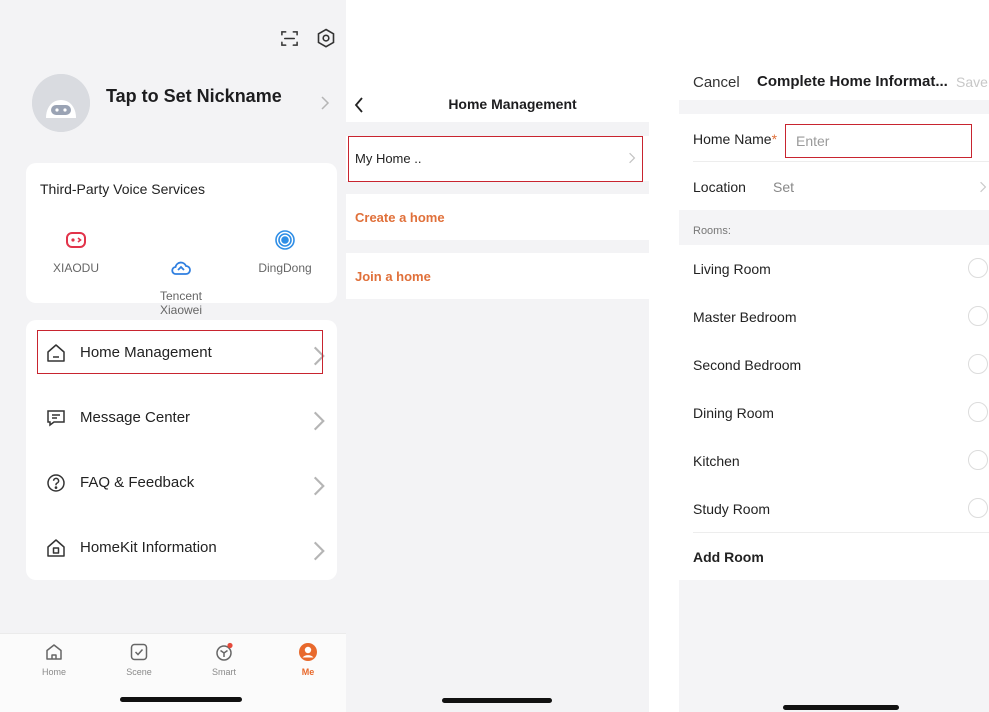 The width and height of the screenshot is (989, 712). Describe the element at coordinates (834, 317) in the screenshot. I see `room-item: Master Bedroom` at that location.